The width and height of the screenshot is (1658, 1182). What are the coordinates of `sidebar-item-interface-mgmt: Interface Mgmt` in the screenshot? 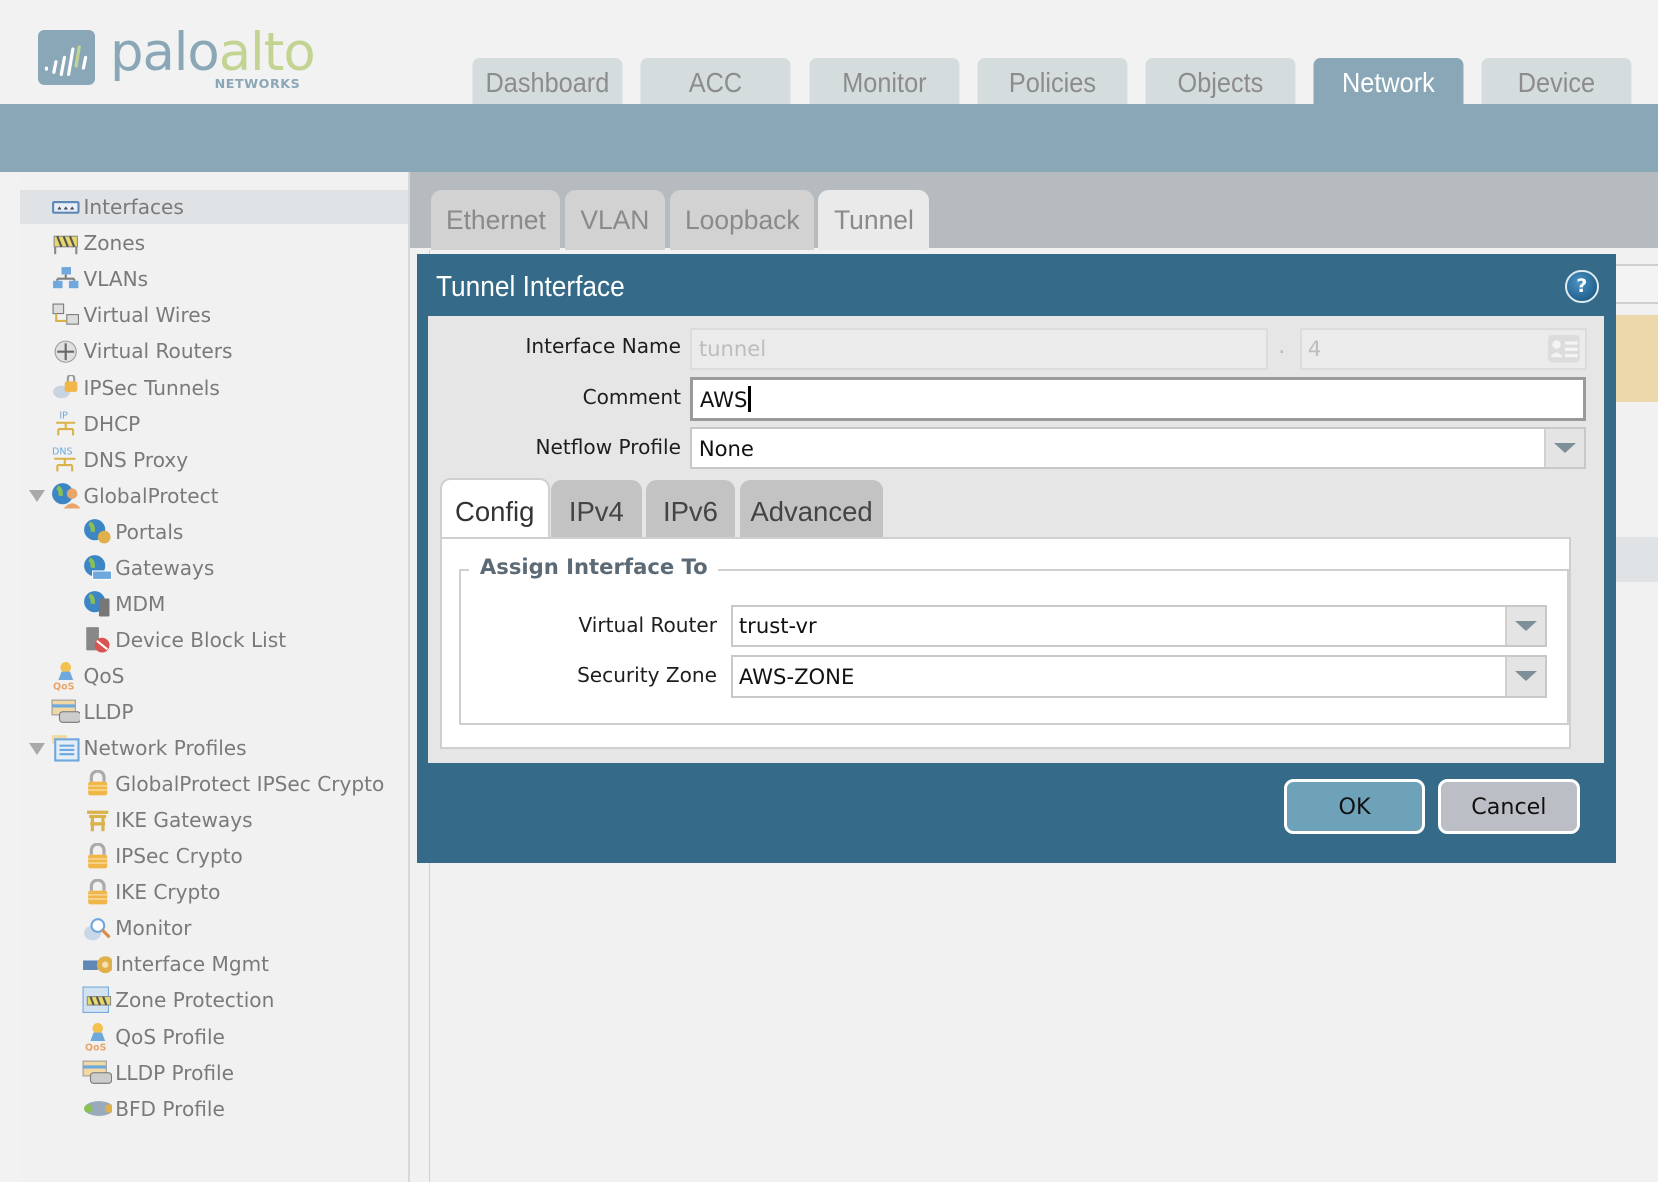 It's located at (175, 965).